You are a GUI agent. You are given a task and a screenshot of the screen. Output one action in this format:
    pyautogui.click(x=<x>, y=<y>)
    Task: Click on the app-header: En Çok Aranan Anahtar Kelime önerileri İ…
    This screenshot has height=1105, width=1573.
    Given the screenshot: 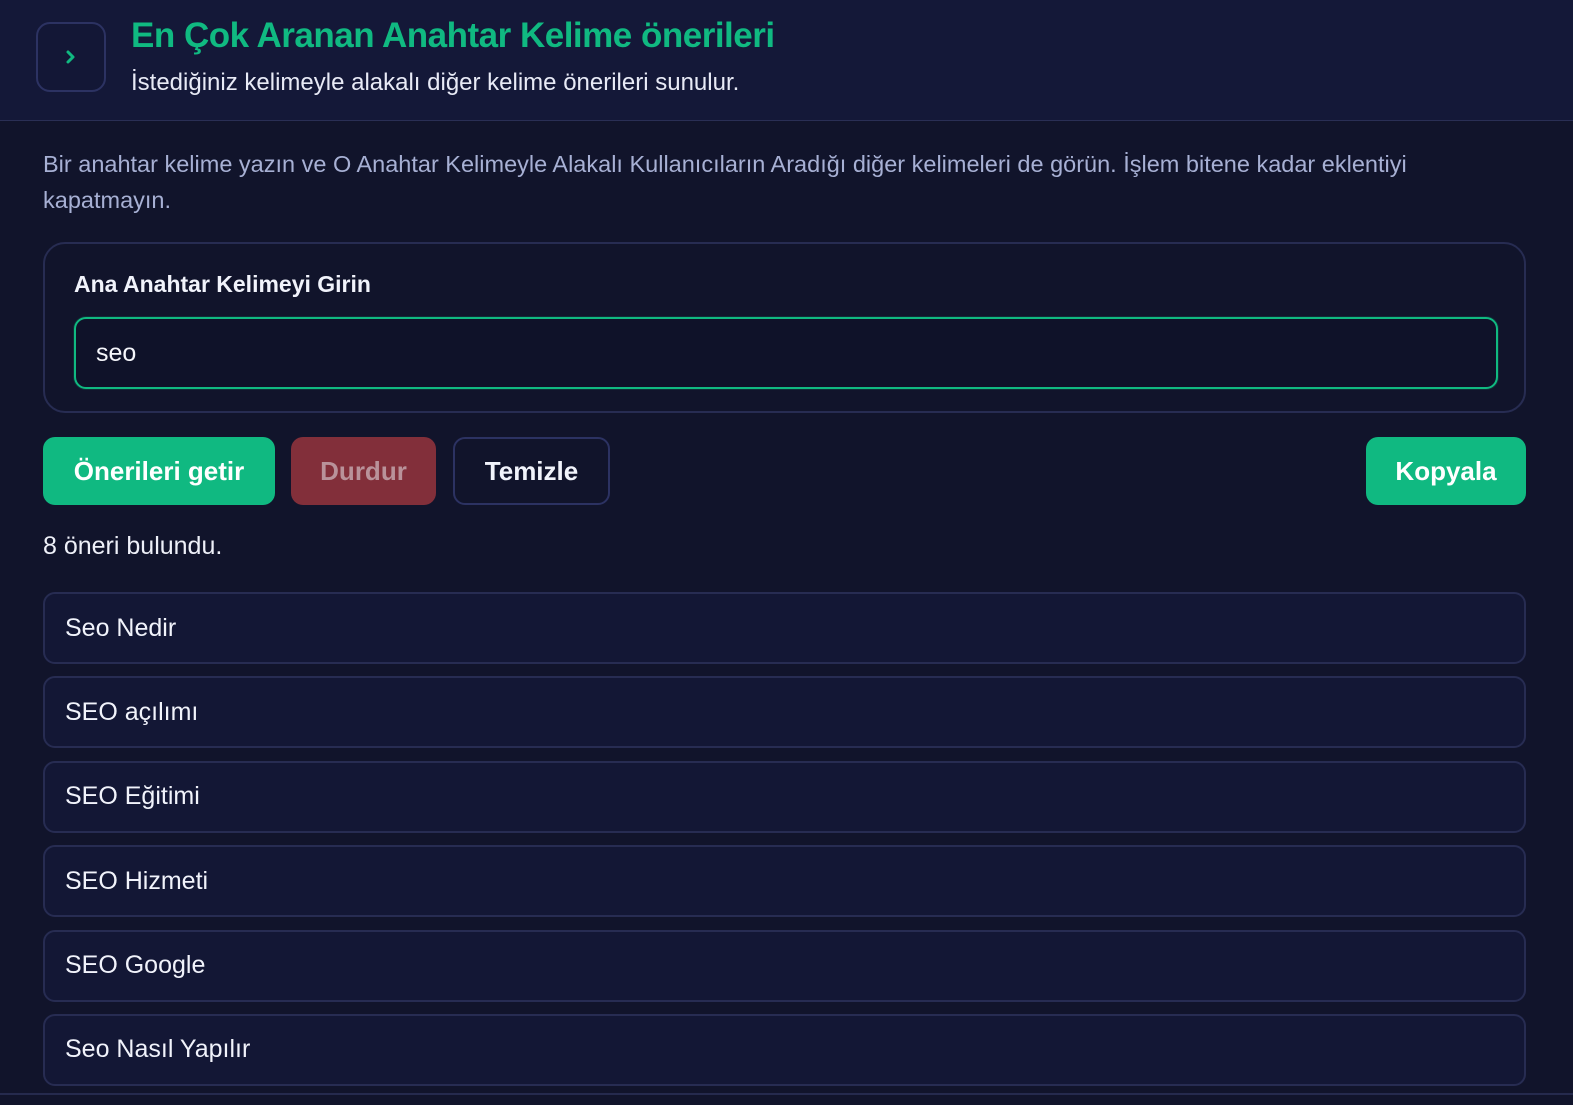 What is the action you would take?
    pyautogui.click(x=786, y=60)
    